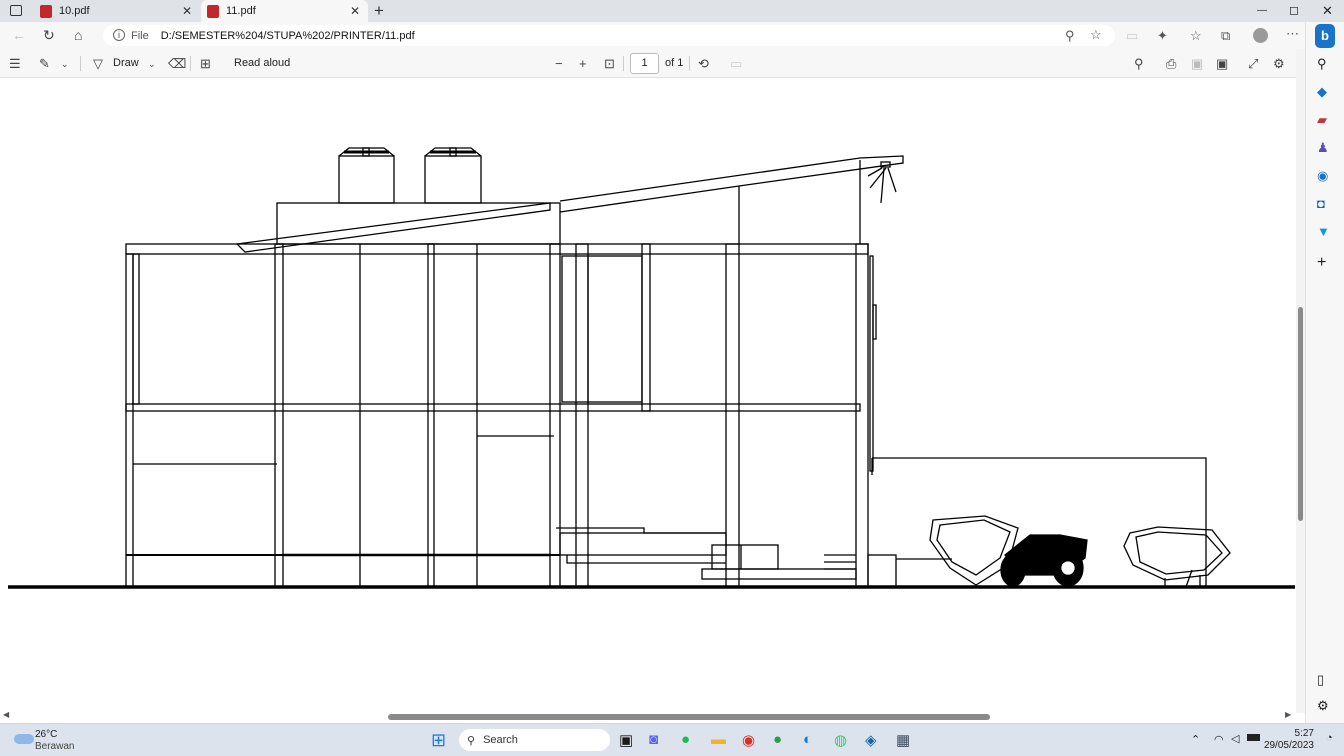 The width and height of the screenshot is (1344, 756). What do you see at coordinates (126, 63) in the screenshot?
I see `draw-button: Draw` at bounding box center [126, 63].